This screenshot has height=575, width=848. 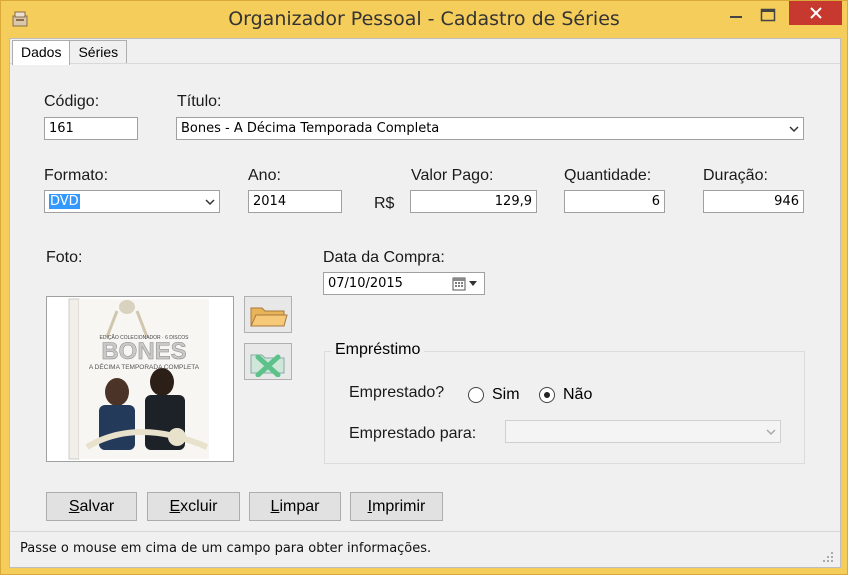 I want to click on quantidade-field: 6, so click(x=614, y=201).